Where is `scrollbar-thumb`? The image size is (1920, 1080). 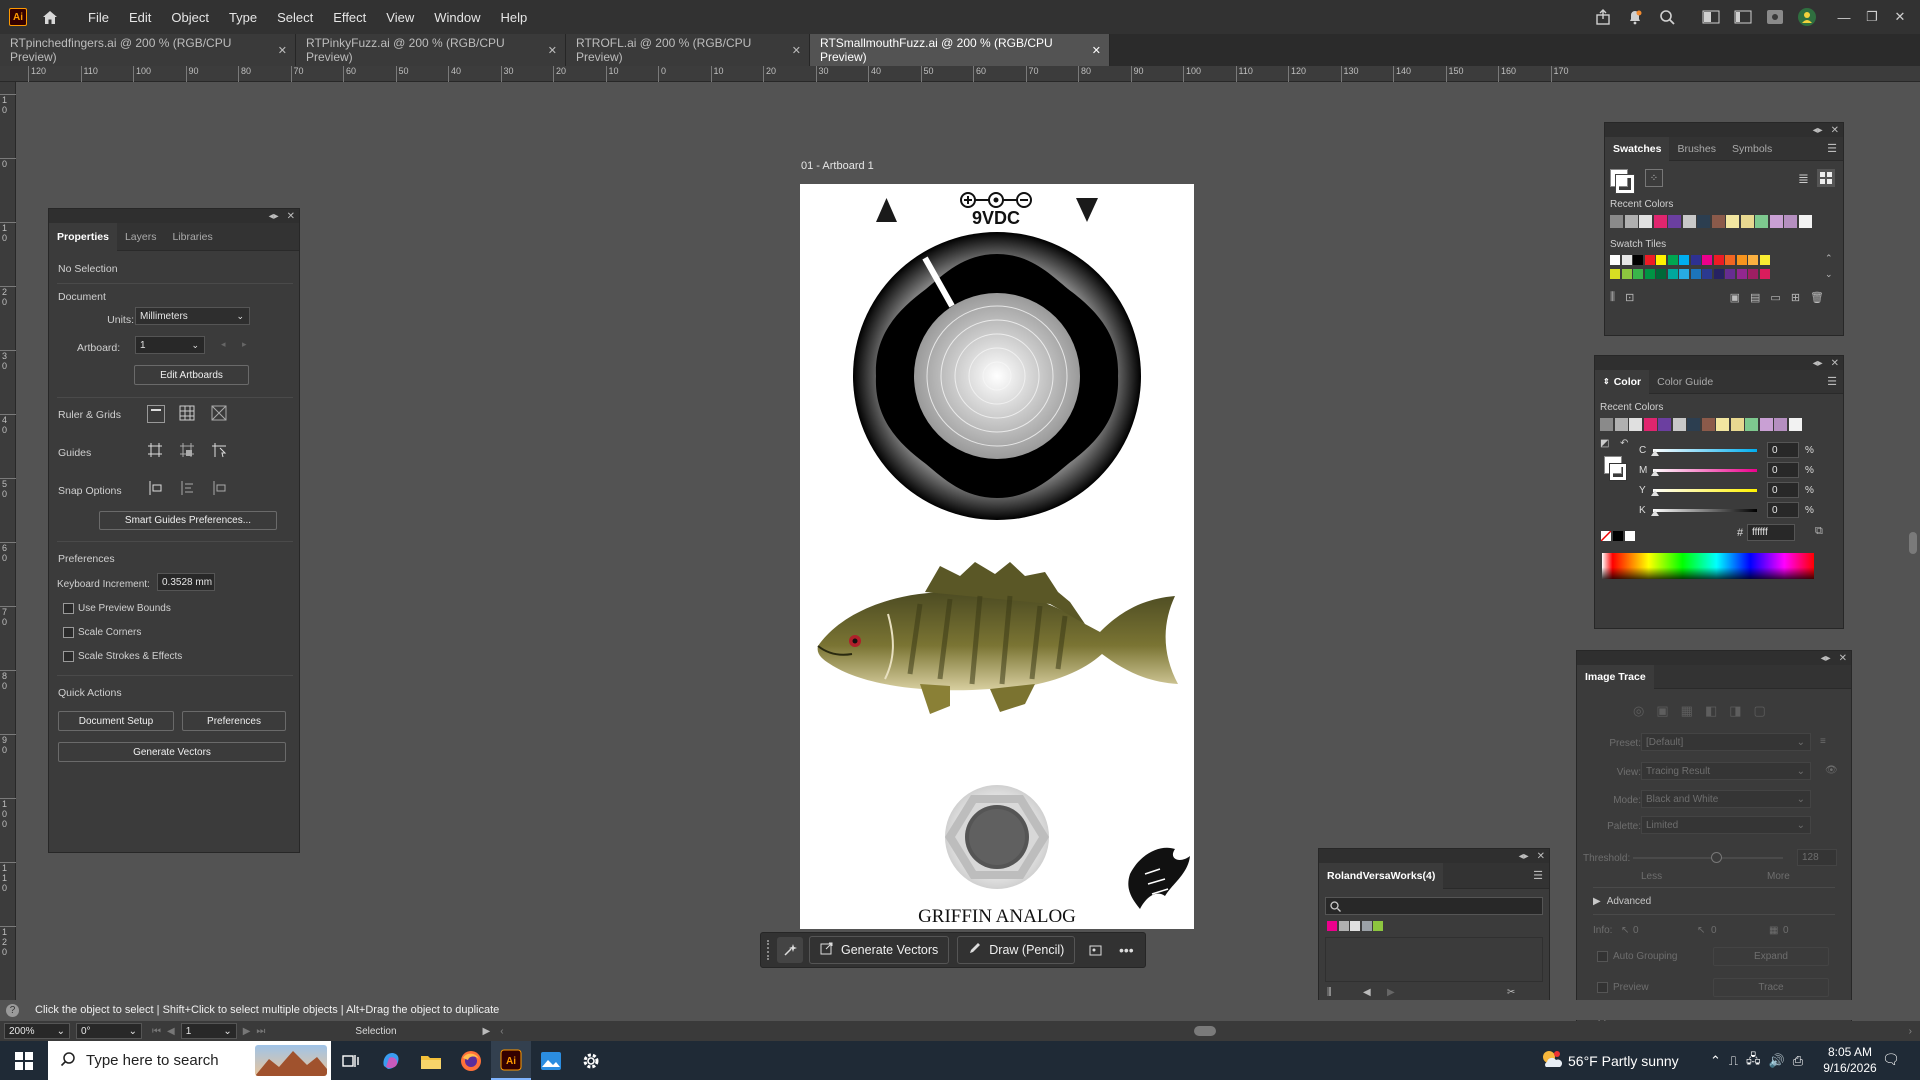
scrollbar-thumb is located at coordinates (1204, 1031).